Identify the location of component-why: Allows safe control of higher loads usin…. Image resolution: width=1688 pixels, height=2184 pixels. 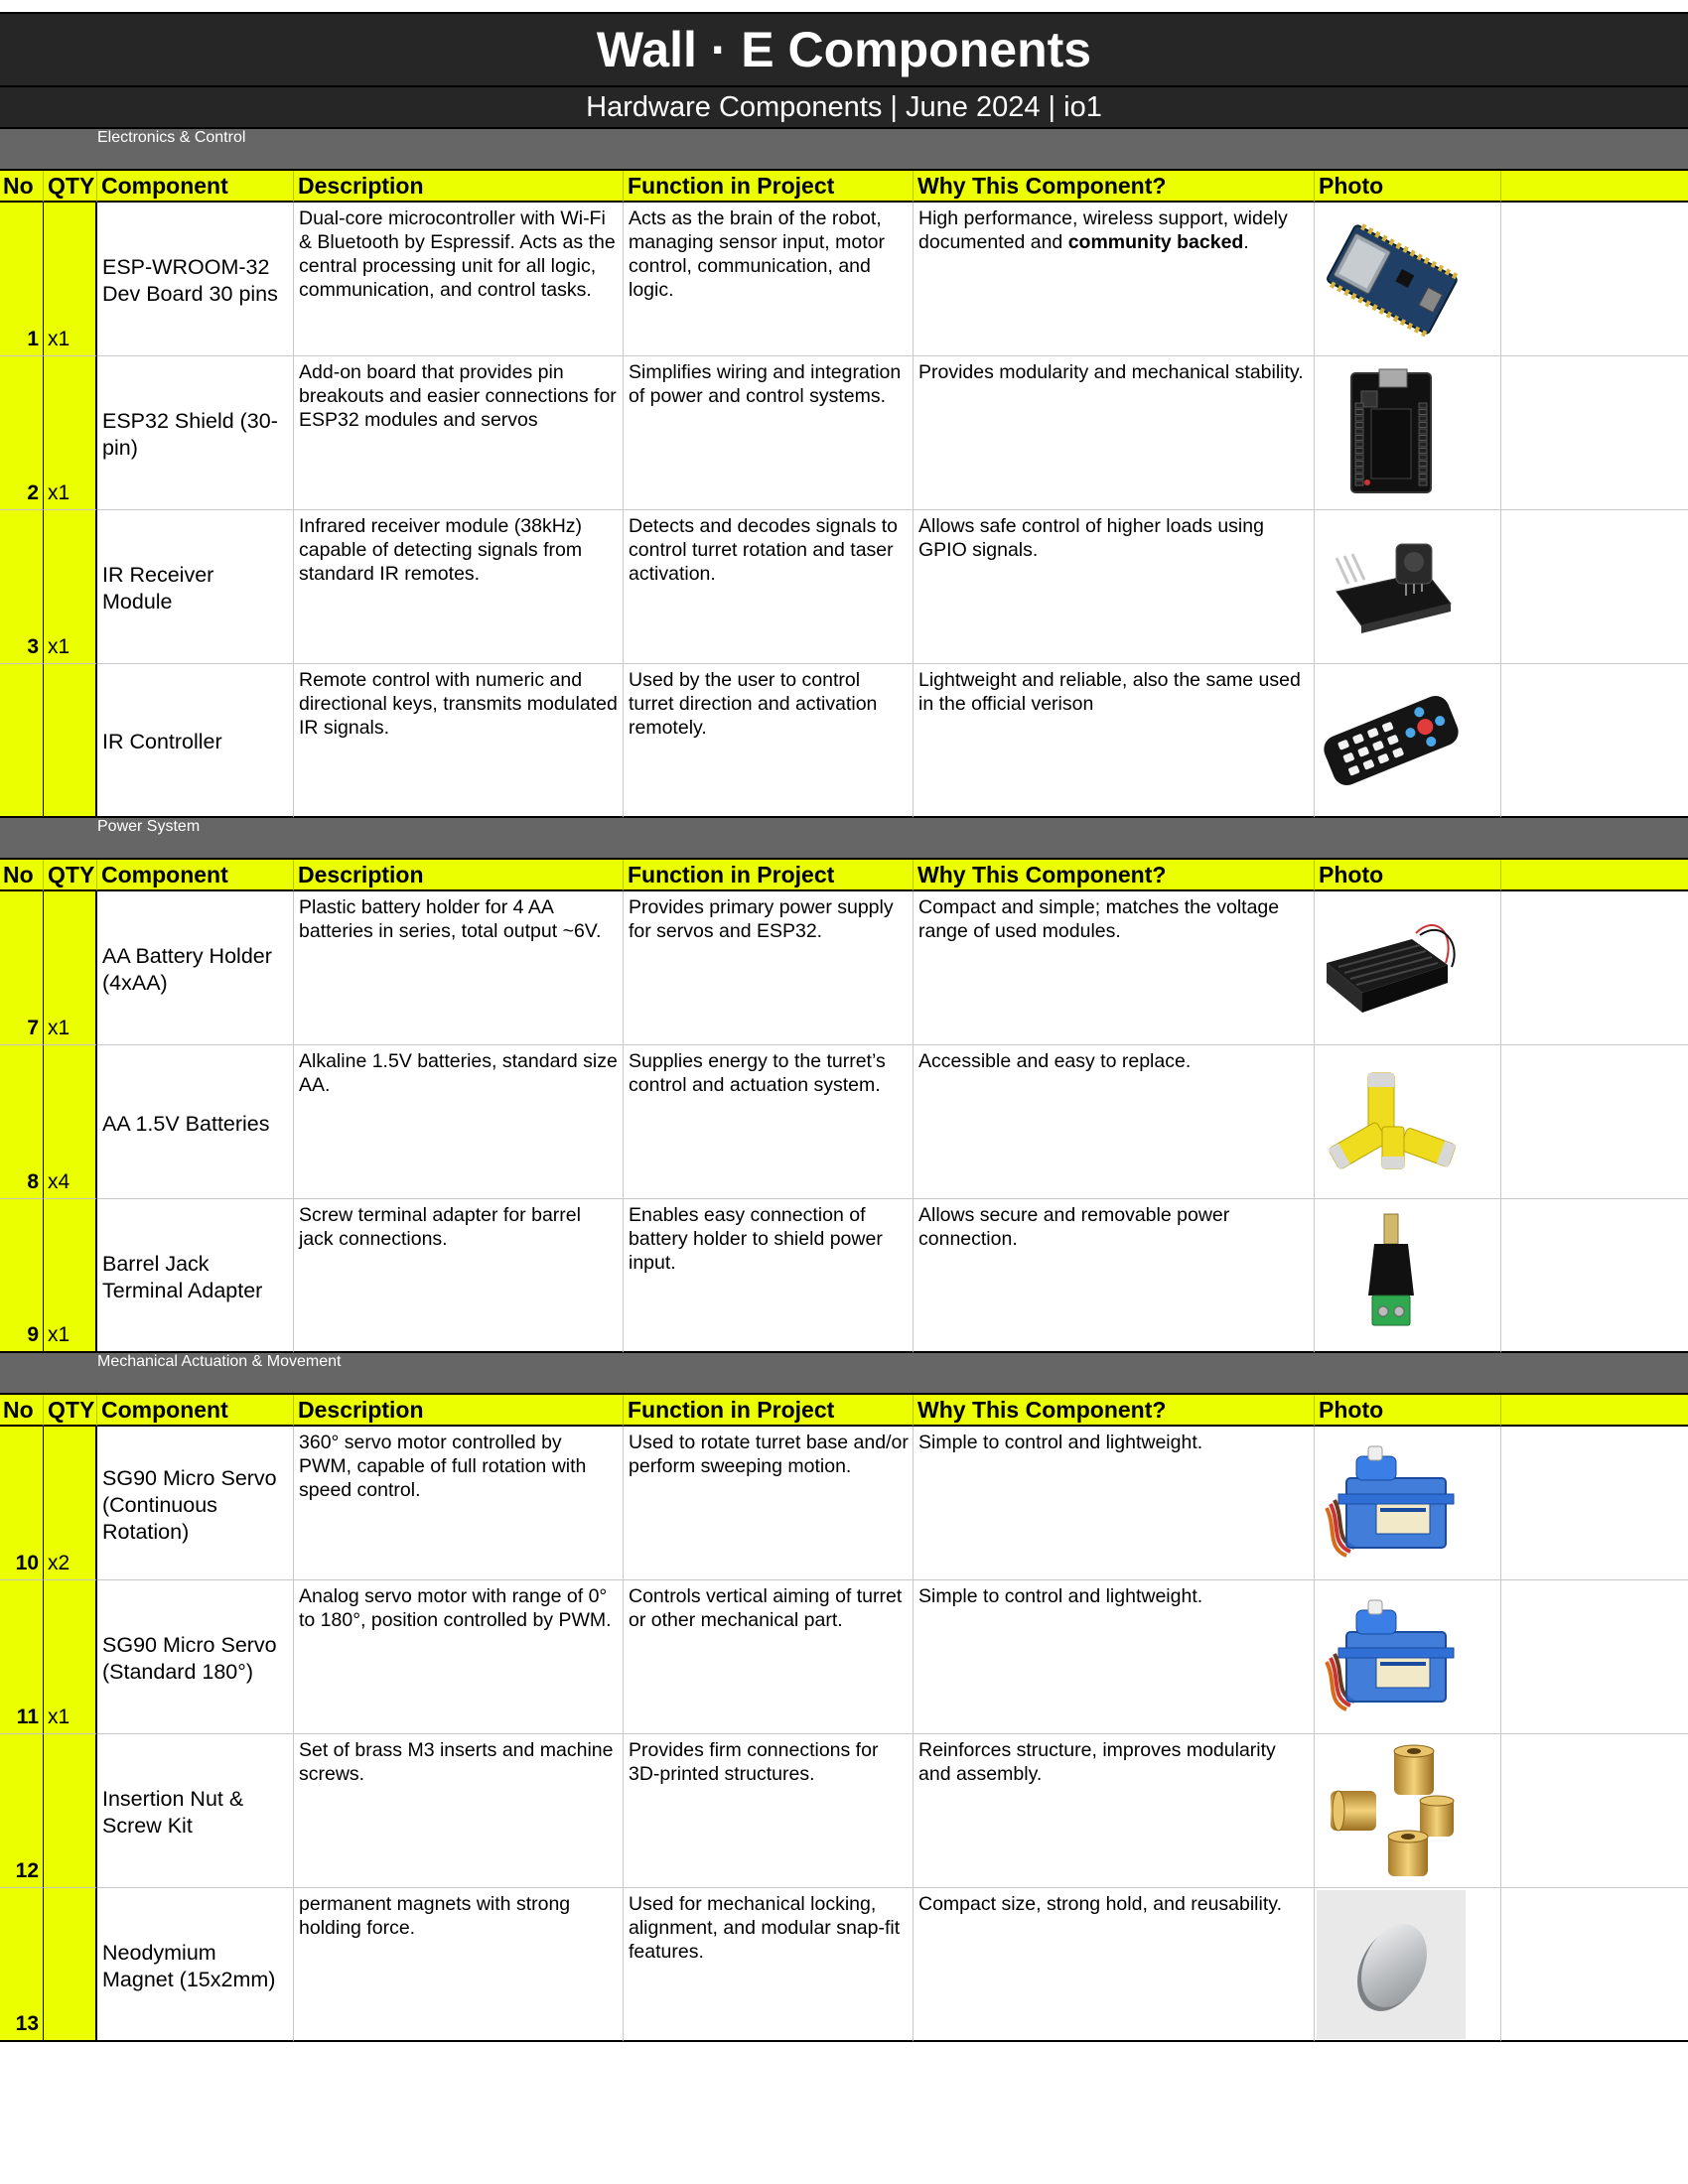
(1114, 587).